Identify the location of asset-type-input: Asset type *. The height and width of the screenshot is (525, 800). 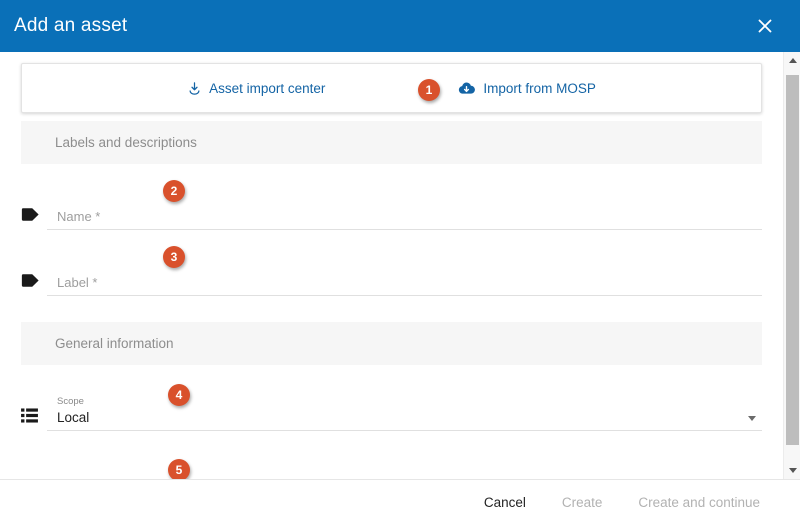
(404, 468).